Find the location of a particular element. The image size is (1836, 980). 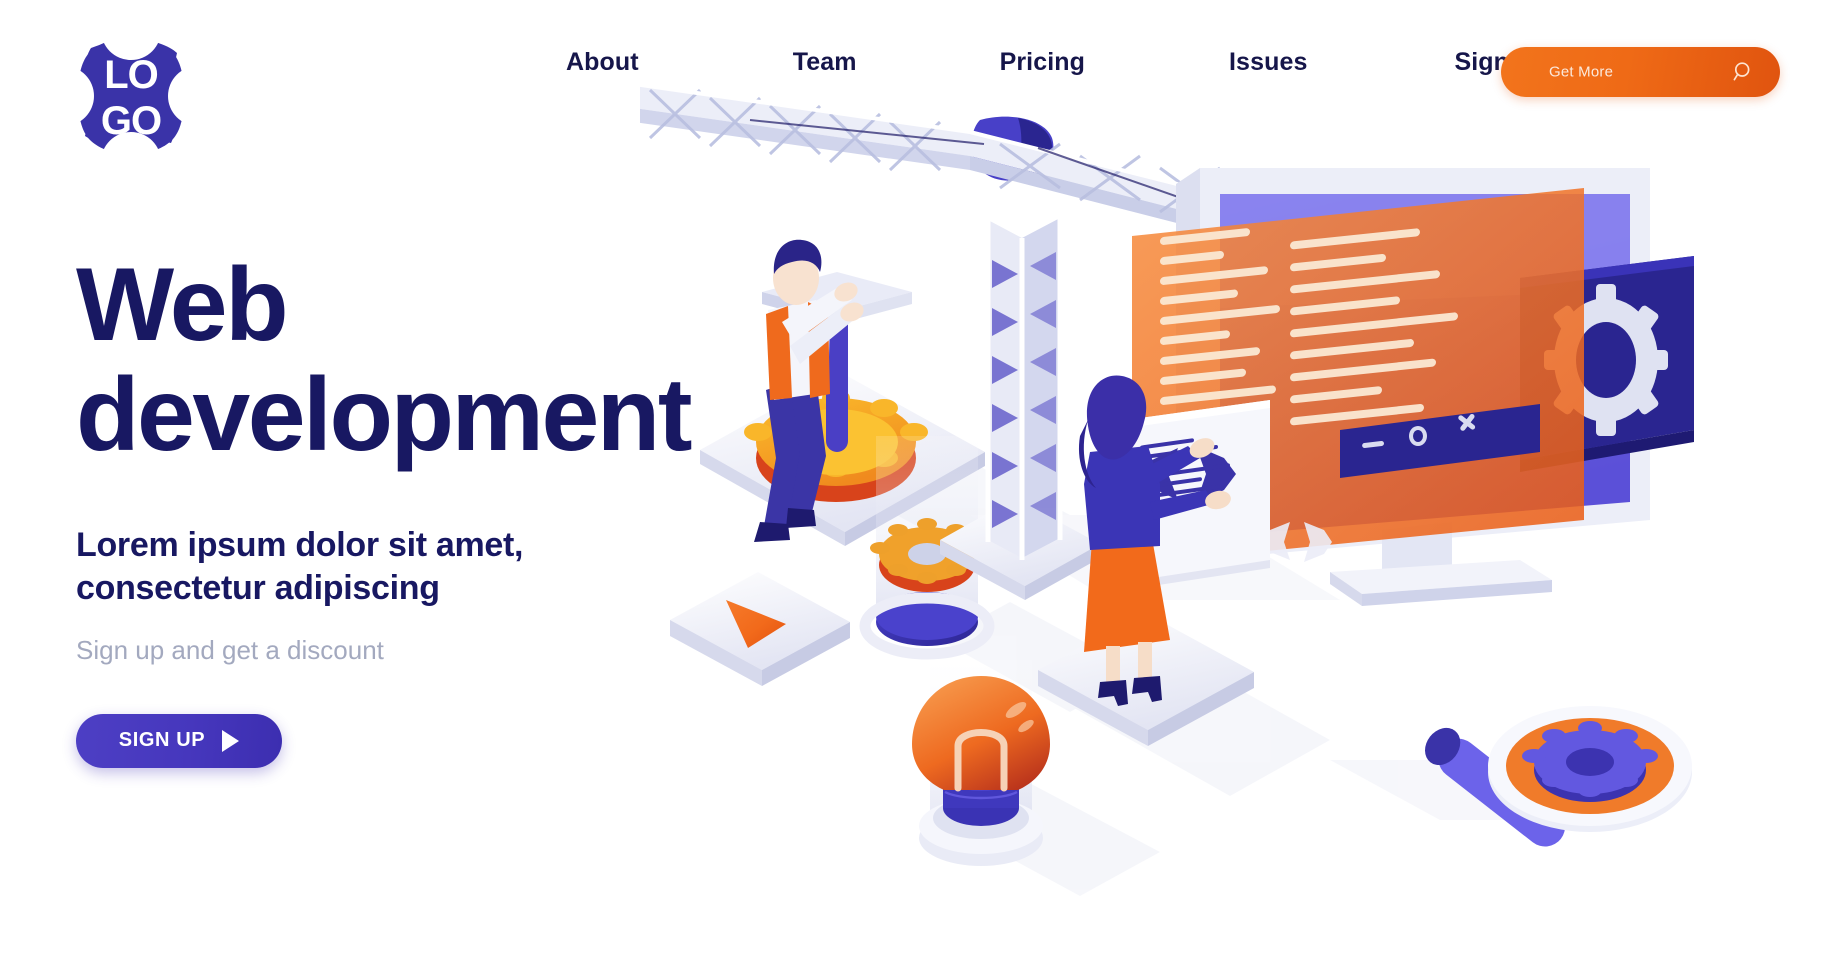

play-triangle-icon is located at coordinates (231, 740).